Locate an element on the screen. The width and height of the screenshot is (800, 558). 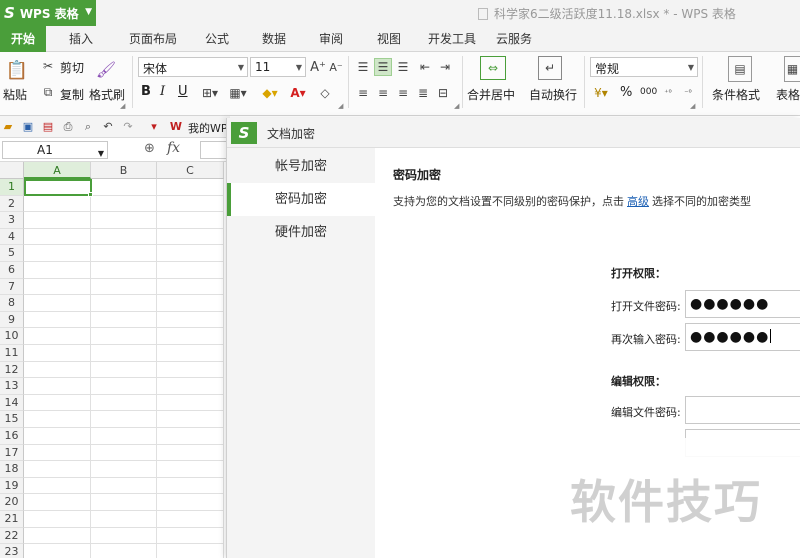
increase-decimal-icon: ⁺⁰ is located at coordinates (668, 92).